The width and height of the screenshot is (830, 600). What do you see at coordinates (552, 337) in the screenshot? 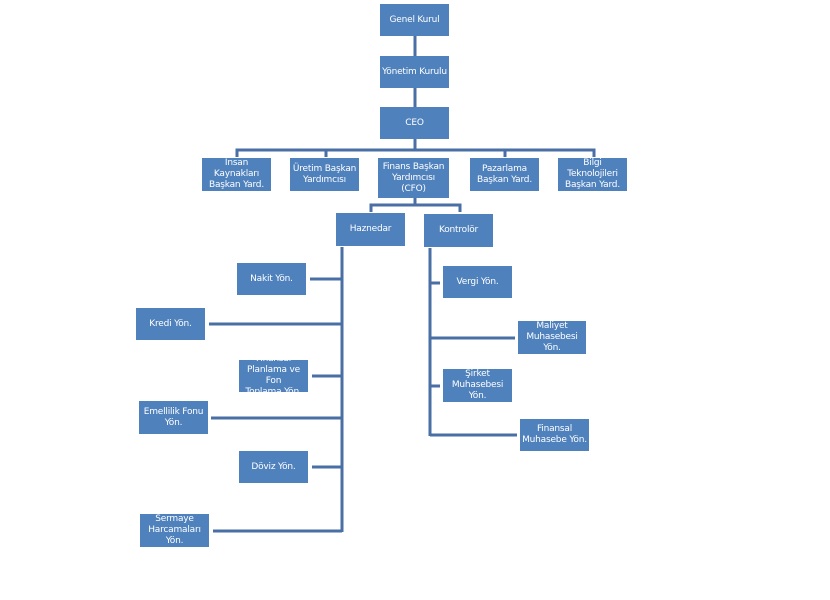
I see `node-maliyet: Maliyet Muhasebesi Yön.` at bounding box center [552, 337].